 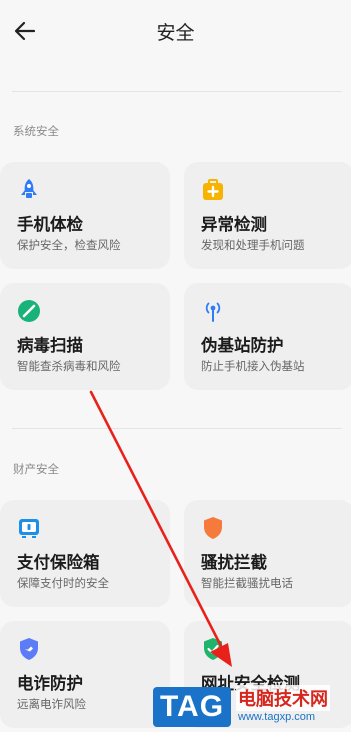 What do you see at coordinates (192, 707) in the screenshot?
I see `watermark-tag-logo: TAG` at bounding box center [192, 707].